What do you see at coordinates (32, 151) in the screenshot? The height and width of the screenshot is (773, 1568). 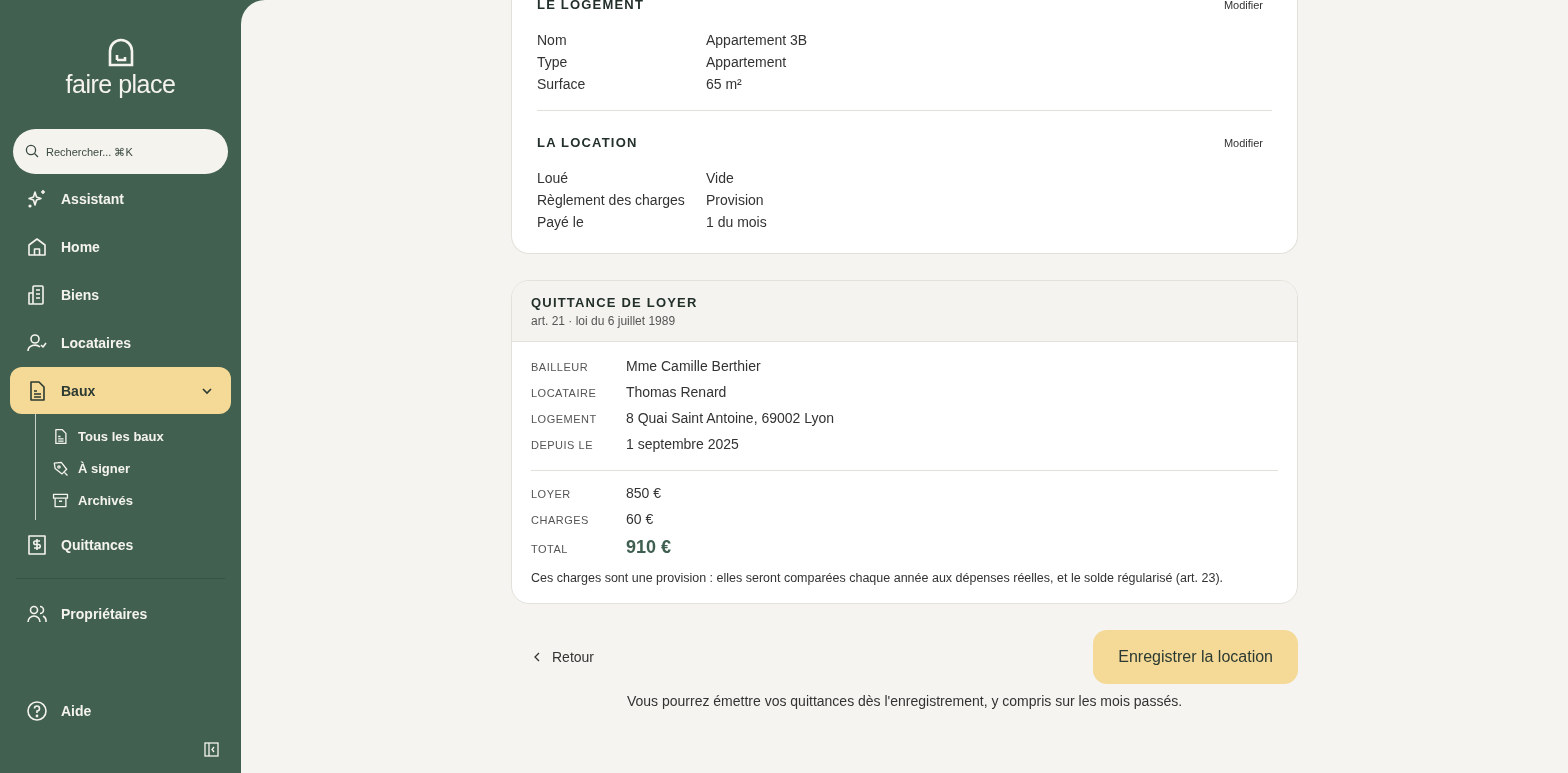 I see `search-icon` at bounding box center [32, 151].